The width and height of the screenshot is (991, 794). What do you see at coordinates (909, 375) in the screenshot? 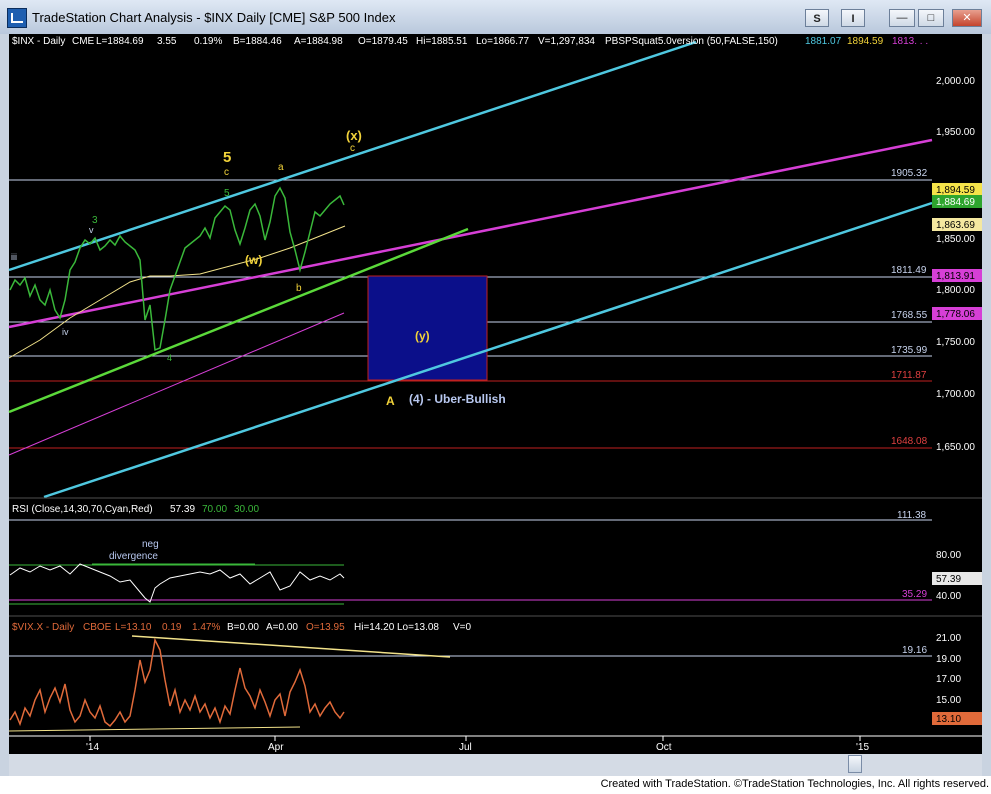
I see `level-label-1711: 1711.87` at bounding box center [909, 375].